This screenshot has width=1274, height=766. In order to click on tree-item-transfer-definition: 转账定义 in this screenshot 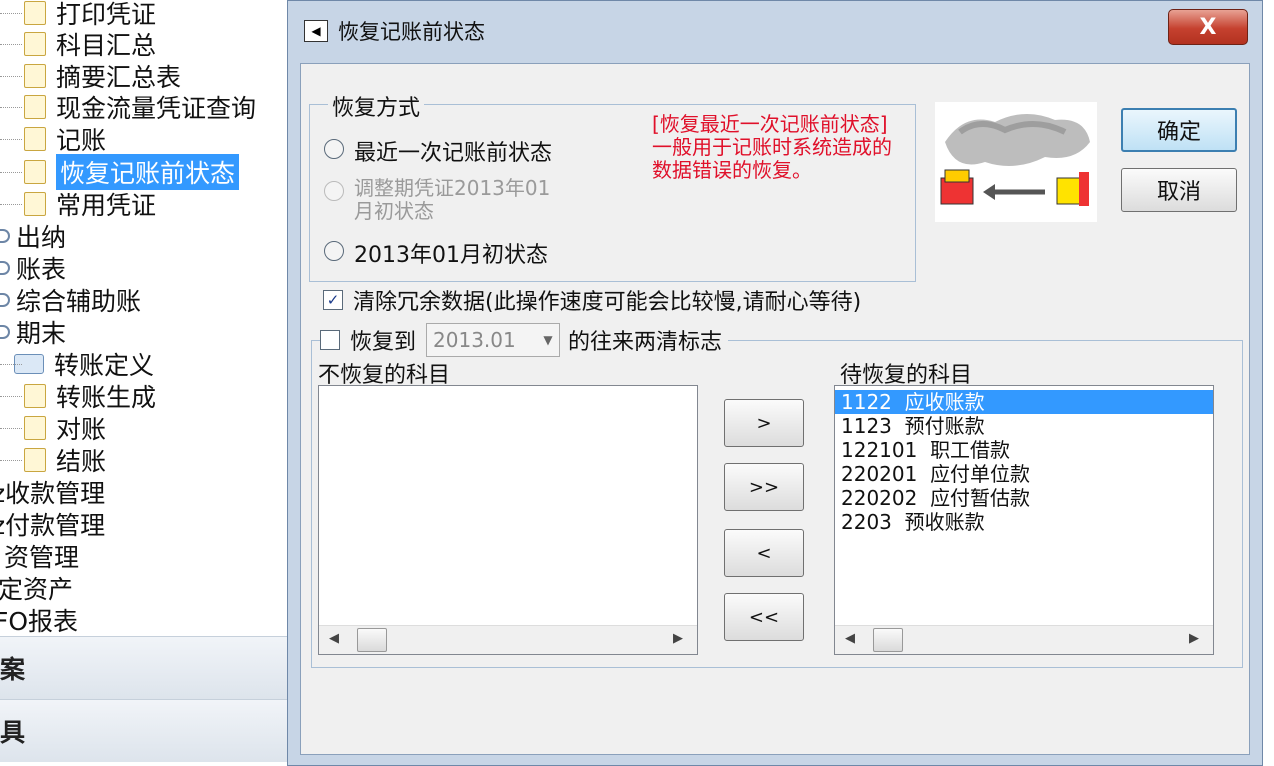, I will do `click(77, 364)`.